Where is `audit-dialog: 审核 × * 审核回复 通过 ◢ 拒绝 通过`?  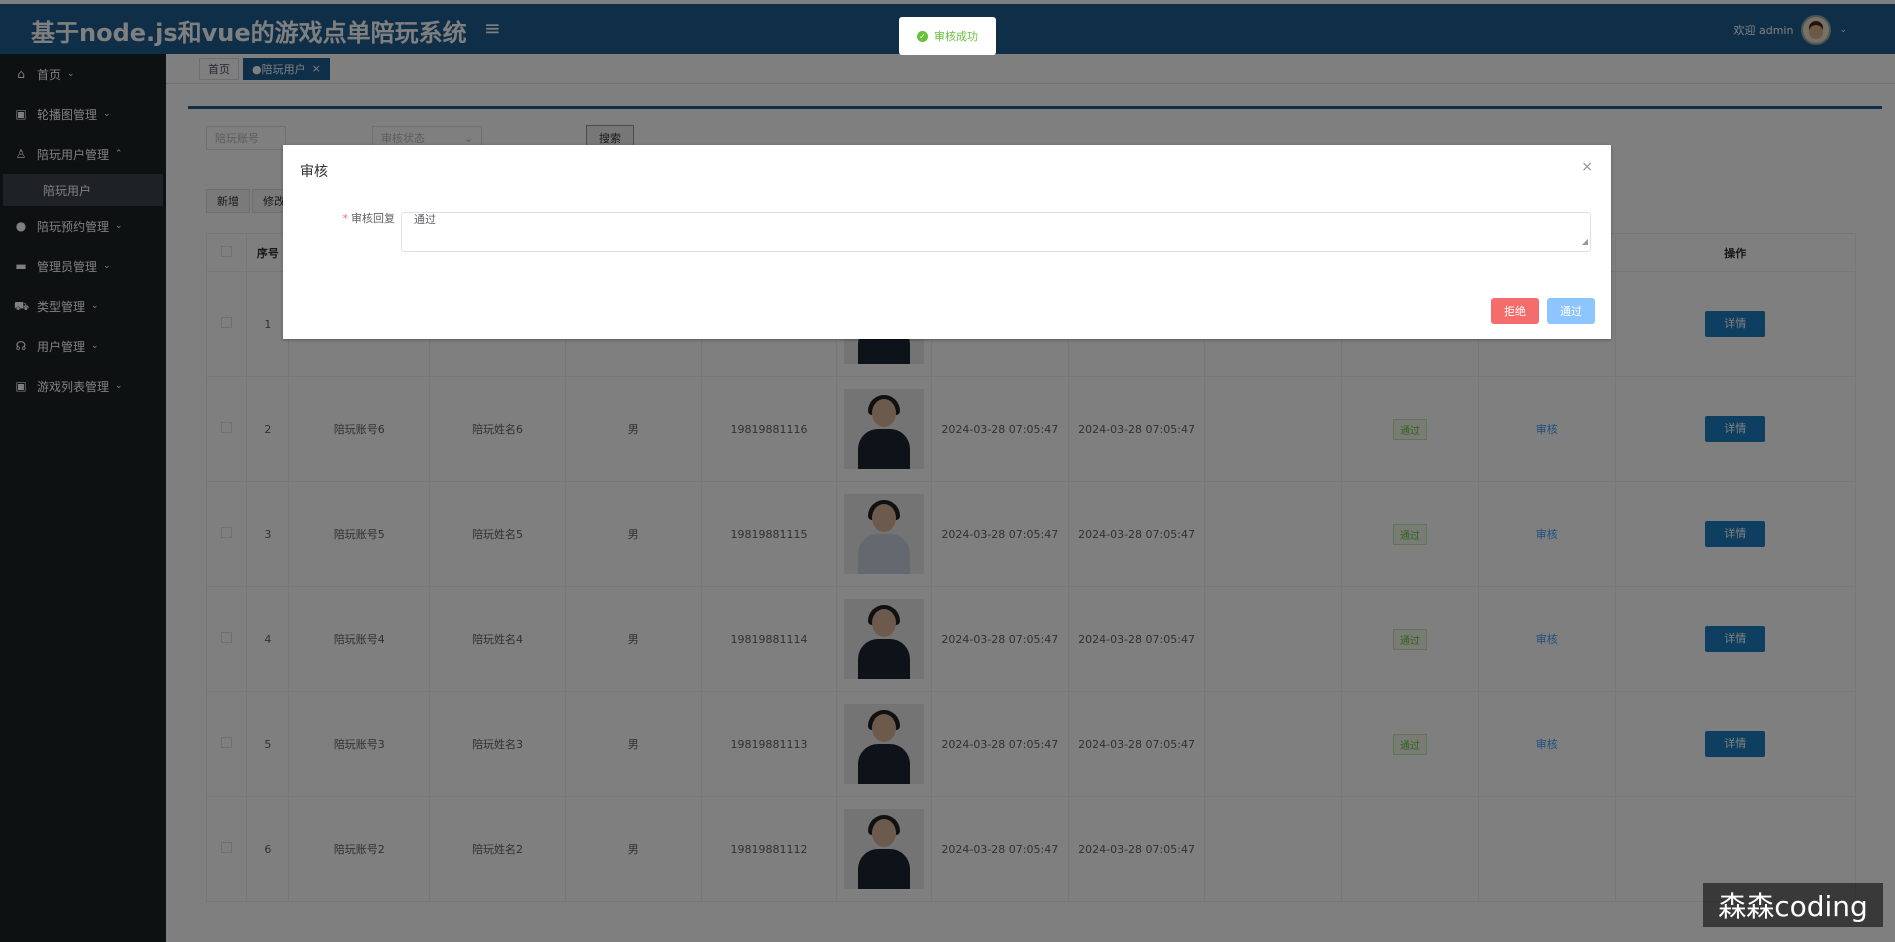 audit-dialog: 审核 × * 审核回复 通过 ◢ 拒绝 通过 is located at coordinates (947, 242).